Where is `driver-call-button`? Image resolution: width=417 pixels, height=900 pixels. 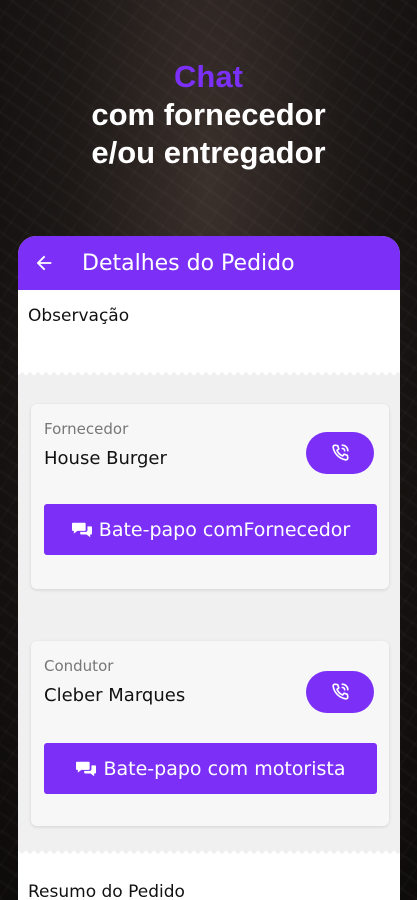
driver-call-button is located at coordinates (340, 692).